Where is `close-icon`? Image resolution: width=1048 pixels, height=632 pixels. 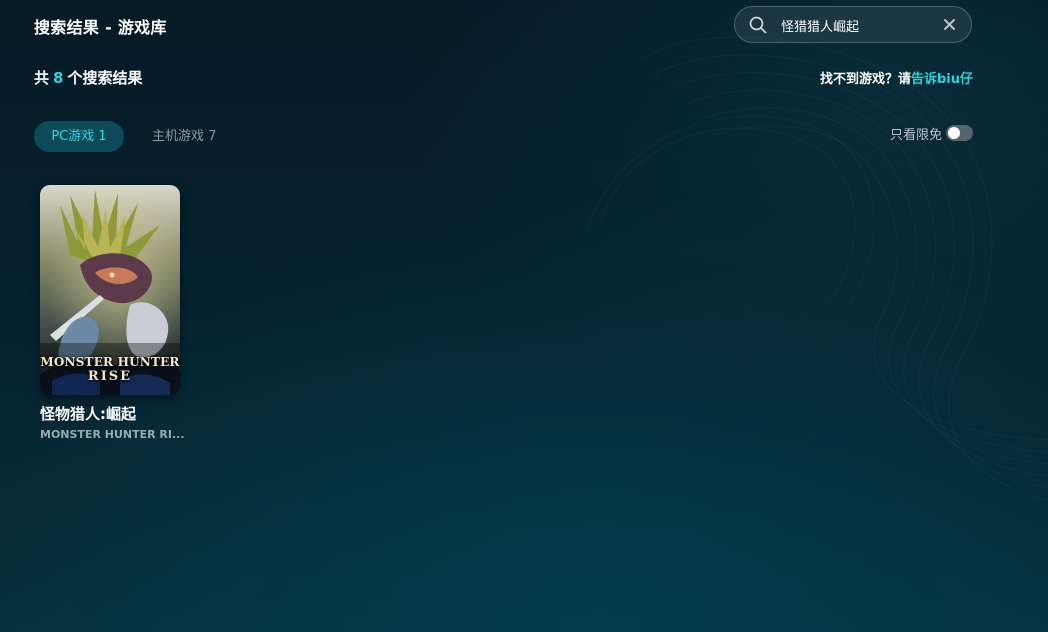 close-icon is located at coordinates (949, 24).